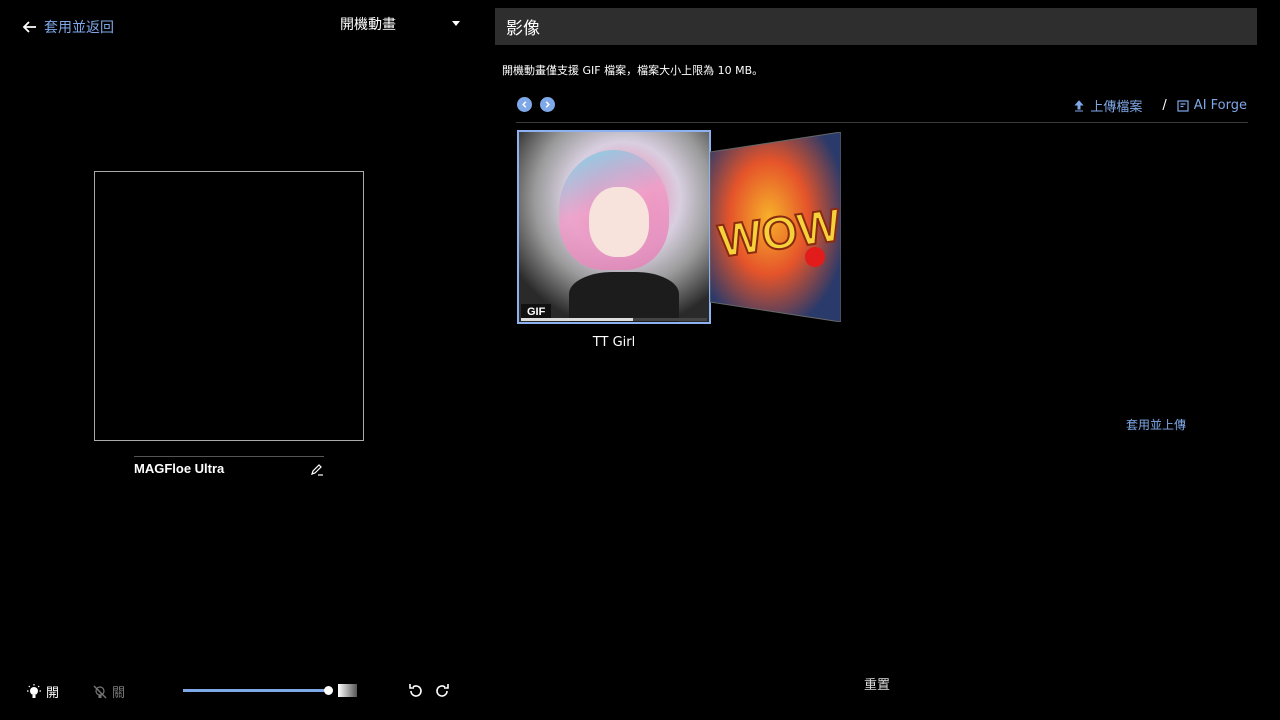  Describe the element at coordinates (614, 319) in the screenshot. I see `preview-progress` at that location.